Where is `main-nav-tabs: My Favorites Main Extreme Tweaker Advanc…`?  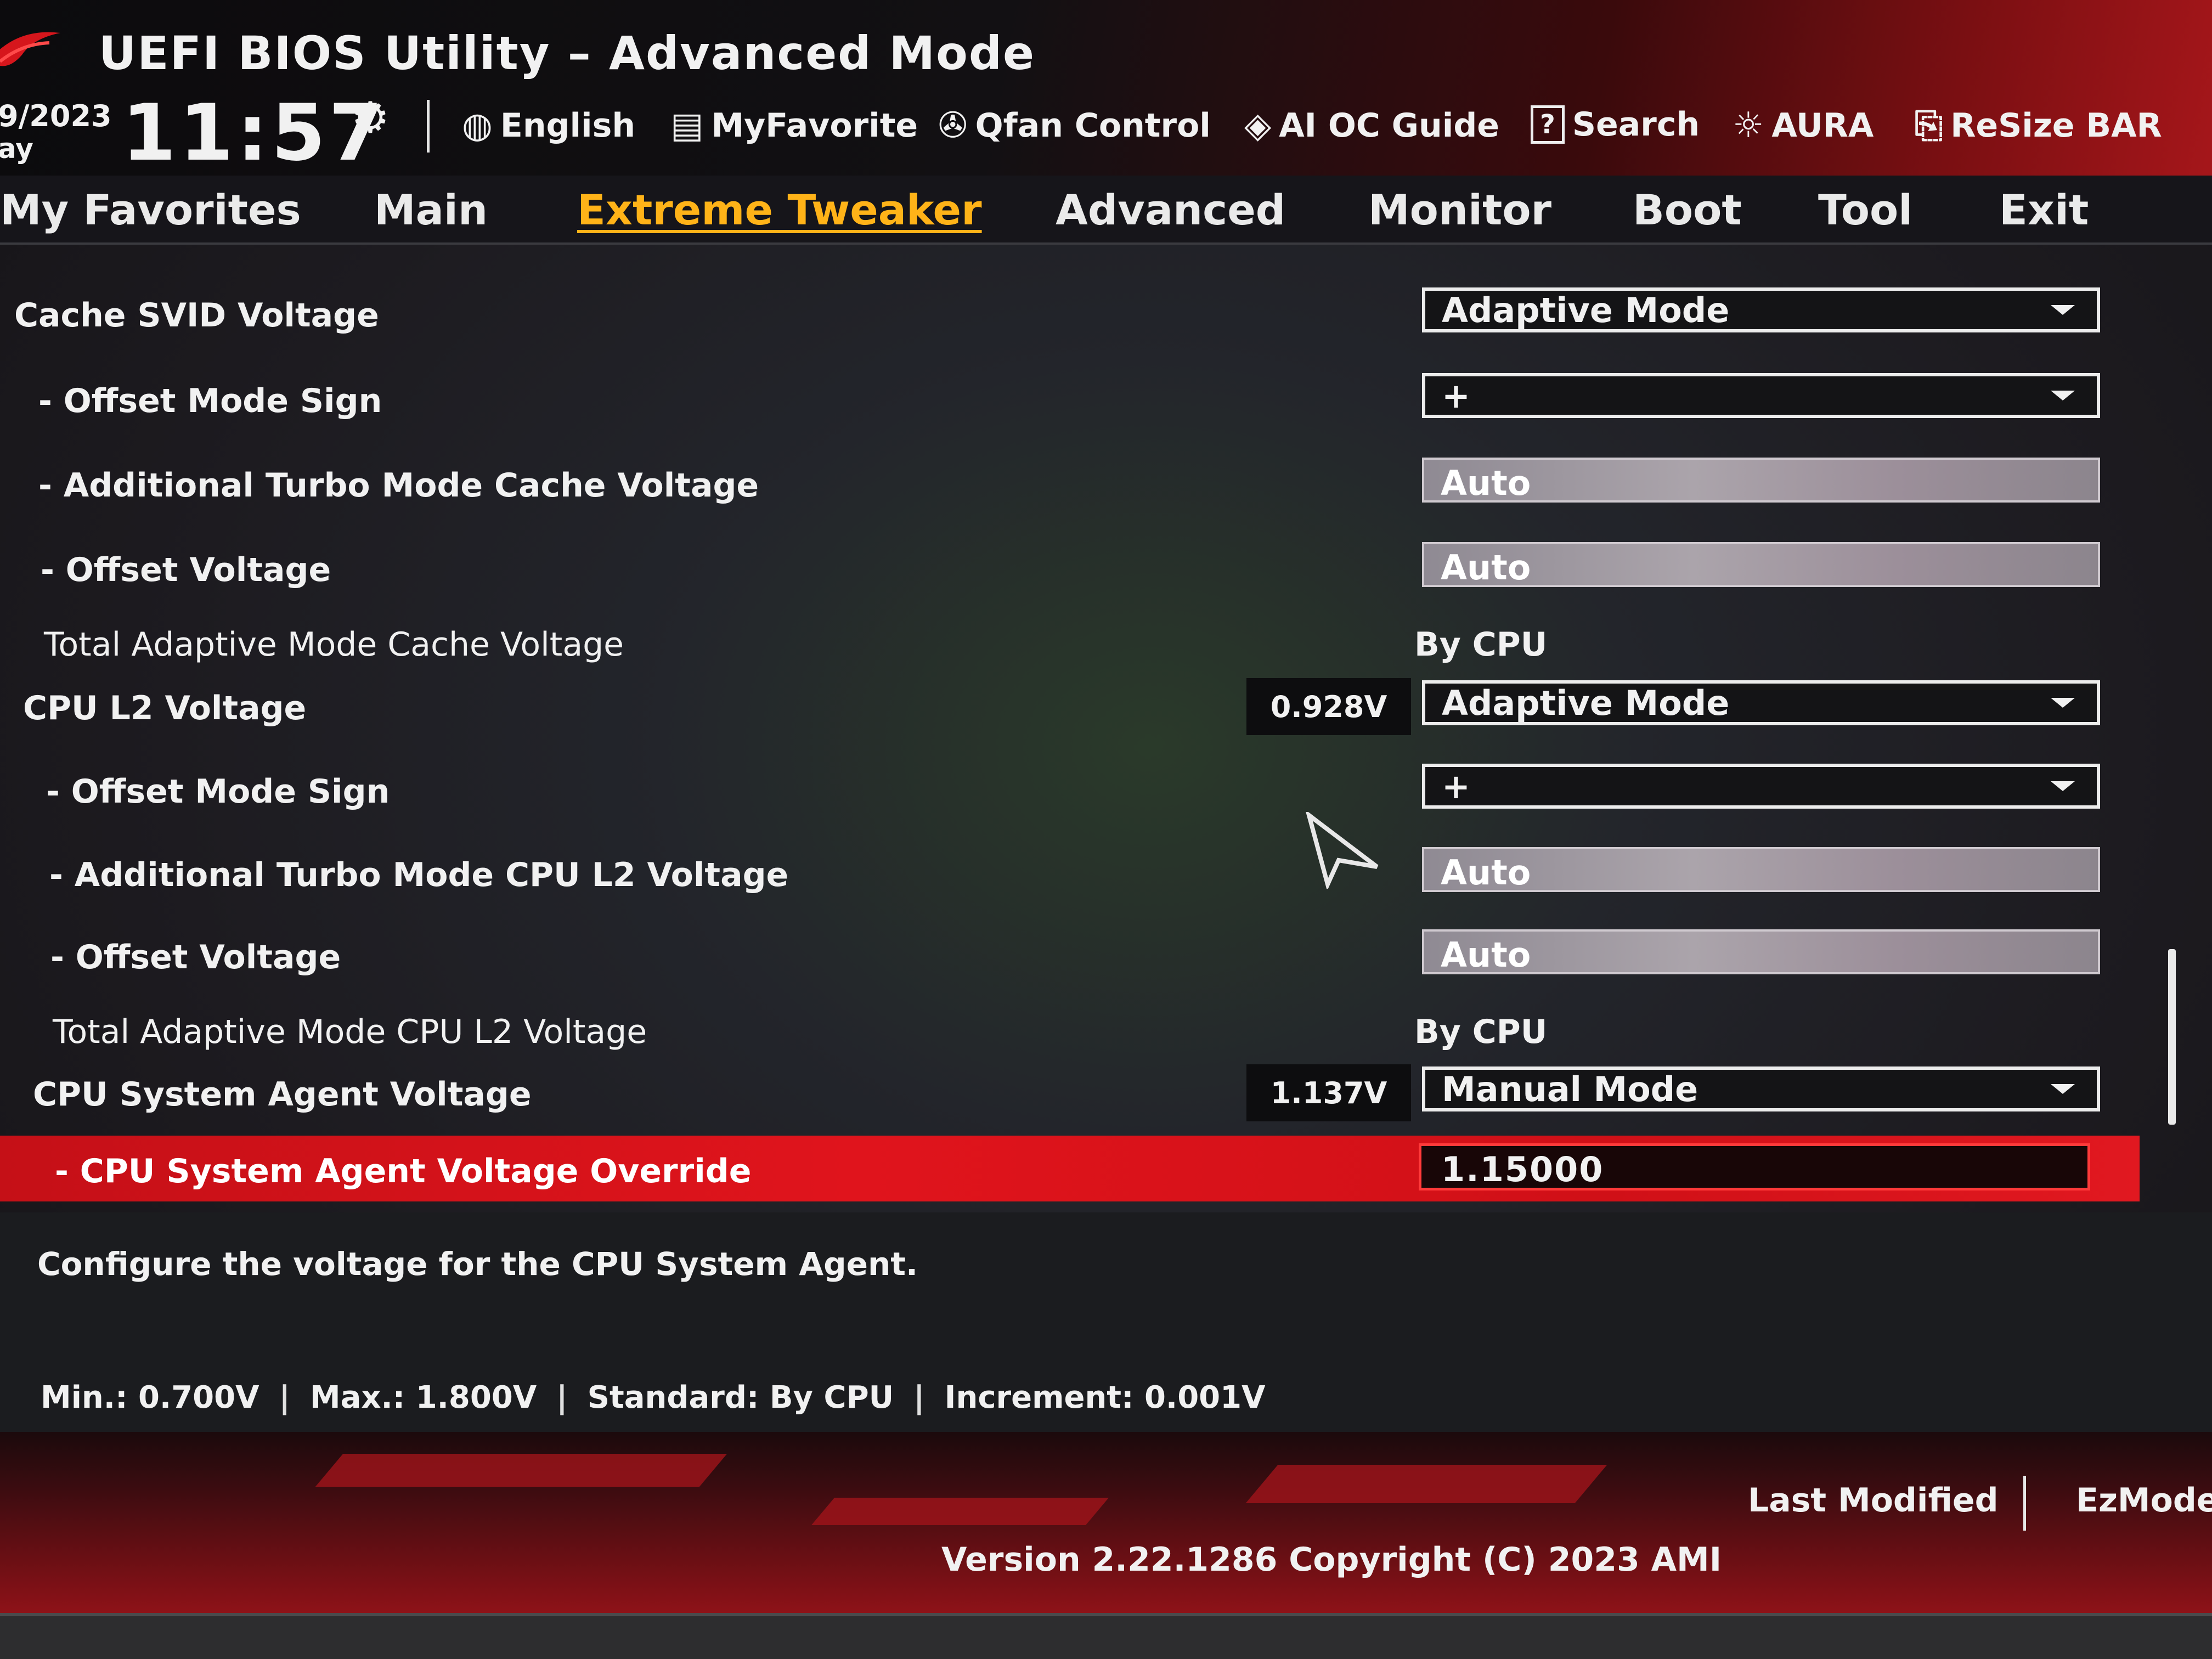 main-nav-tabs: My Favorites Main Extreme Tweaker Advanc… is located at coordinates (1106, 210).